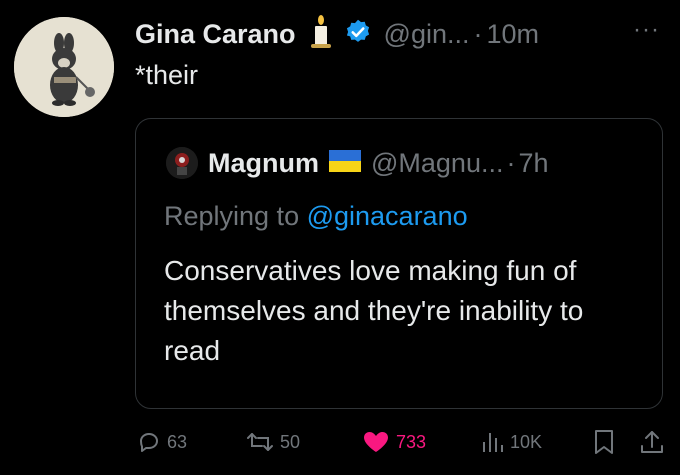  I want to click on heart-icon, so click(376, 442).